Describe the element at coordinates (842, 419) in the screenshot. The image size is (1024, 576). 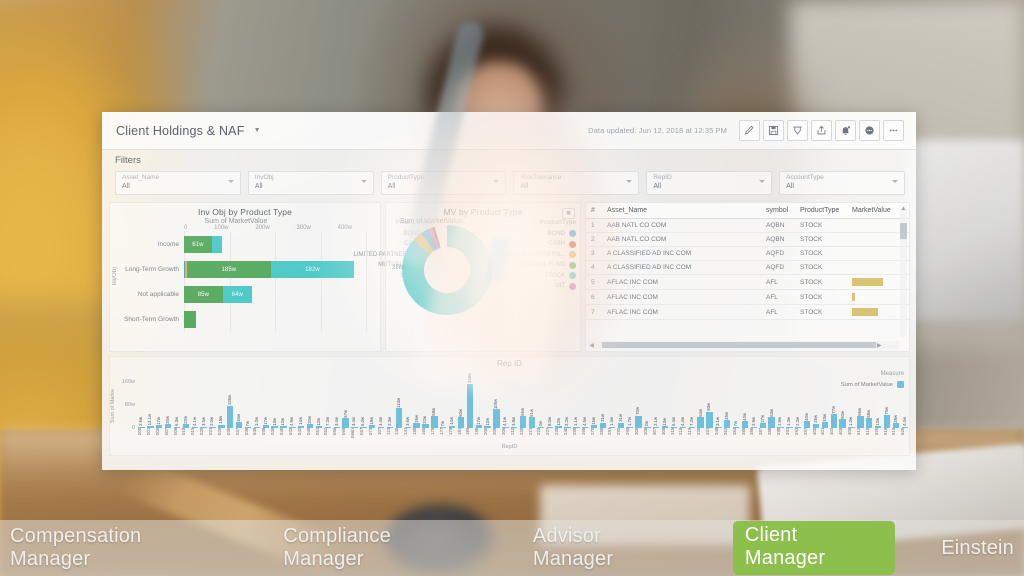
I see `bar: 50w` at that location.